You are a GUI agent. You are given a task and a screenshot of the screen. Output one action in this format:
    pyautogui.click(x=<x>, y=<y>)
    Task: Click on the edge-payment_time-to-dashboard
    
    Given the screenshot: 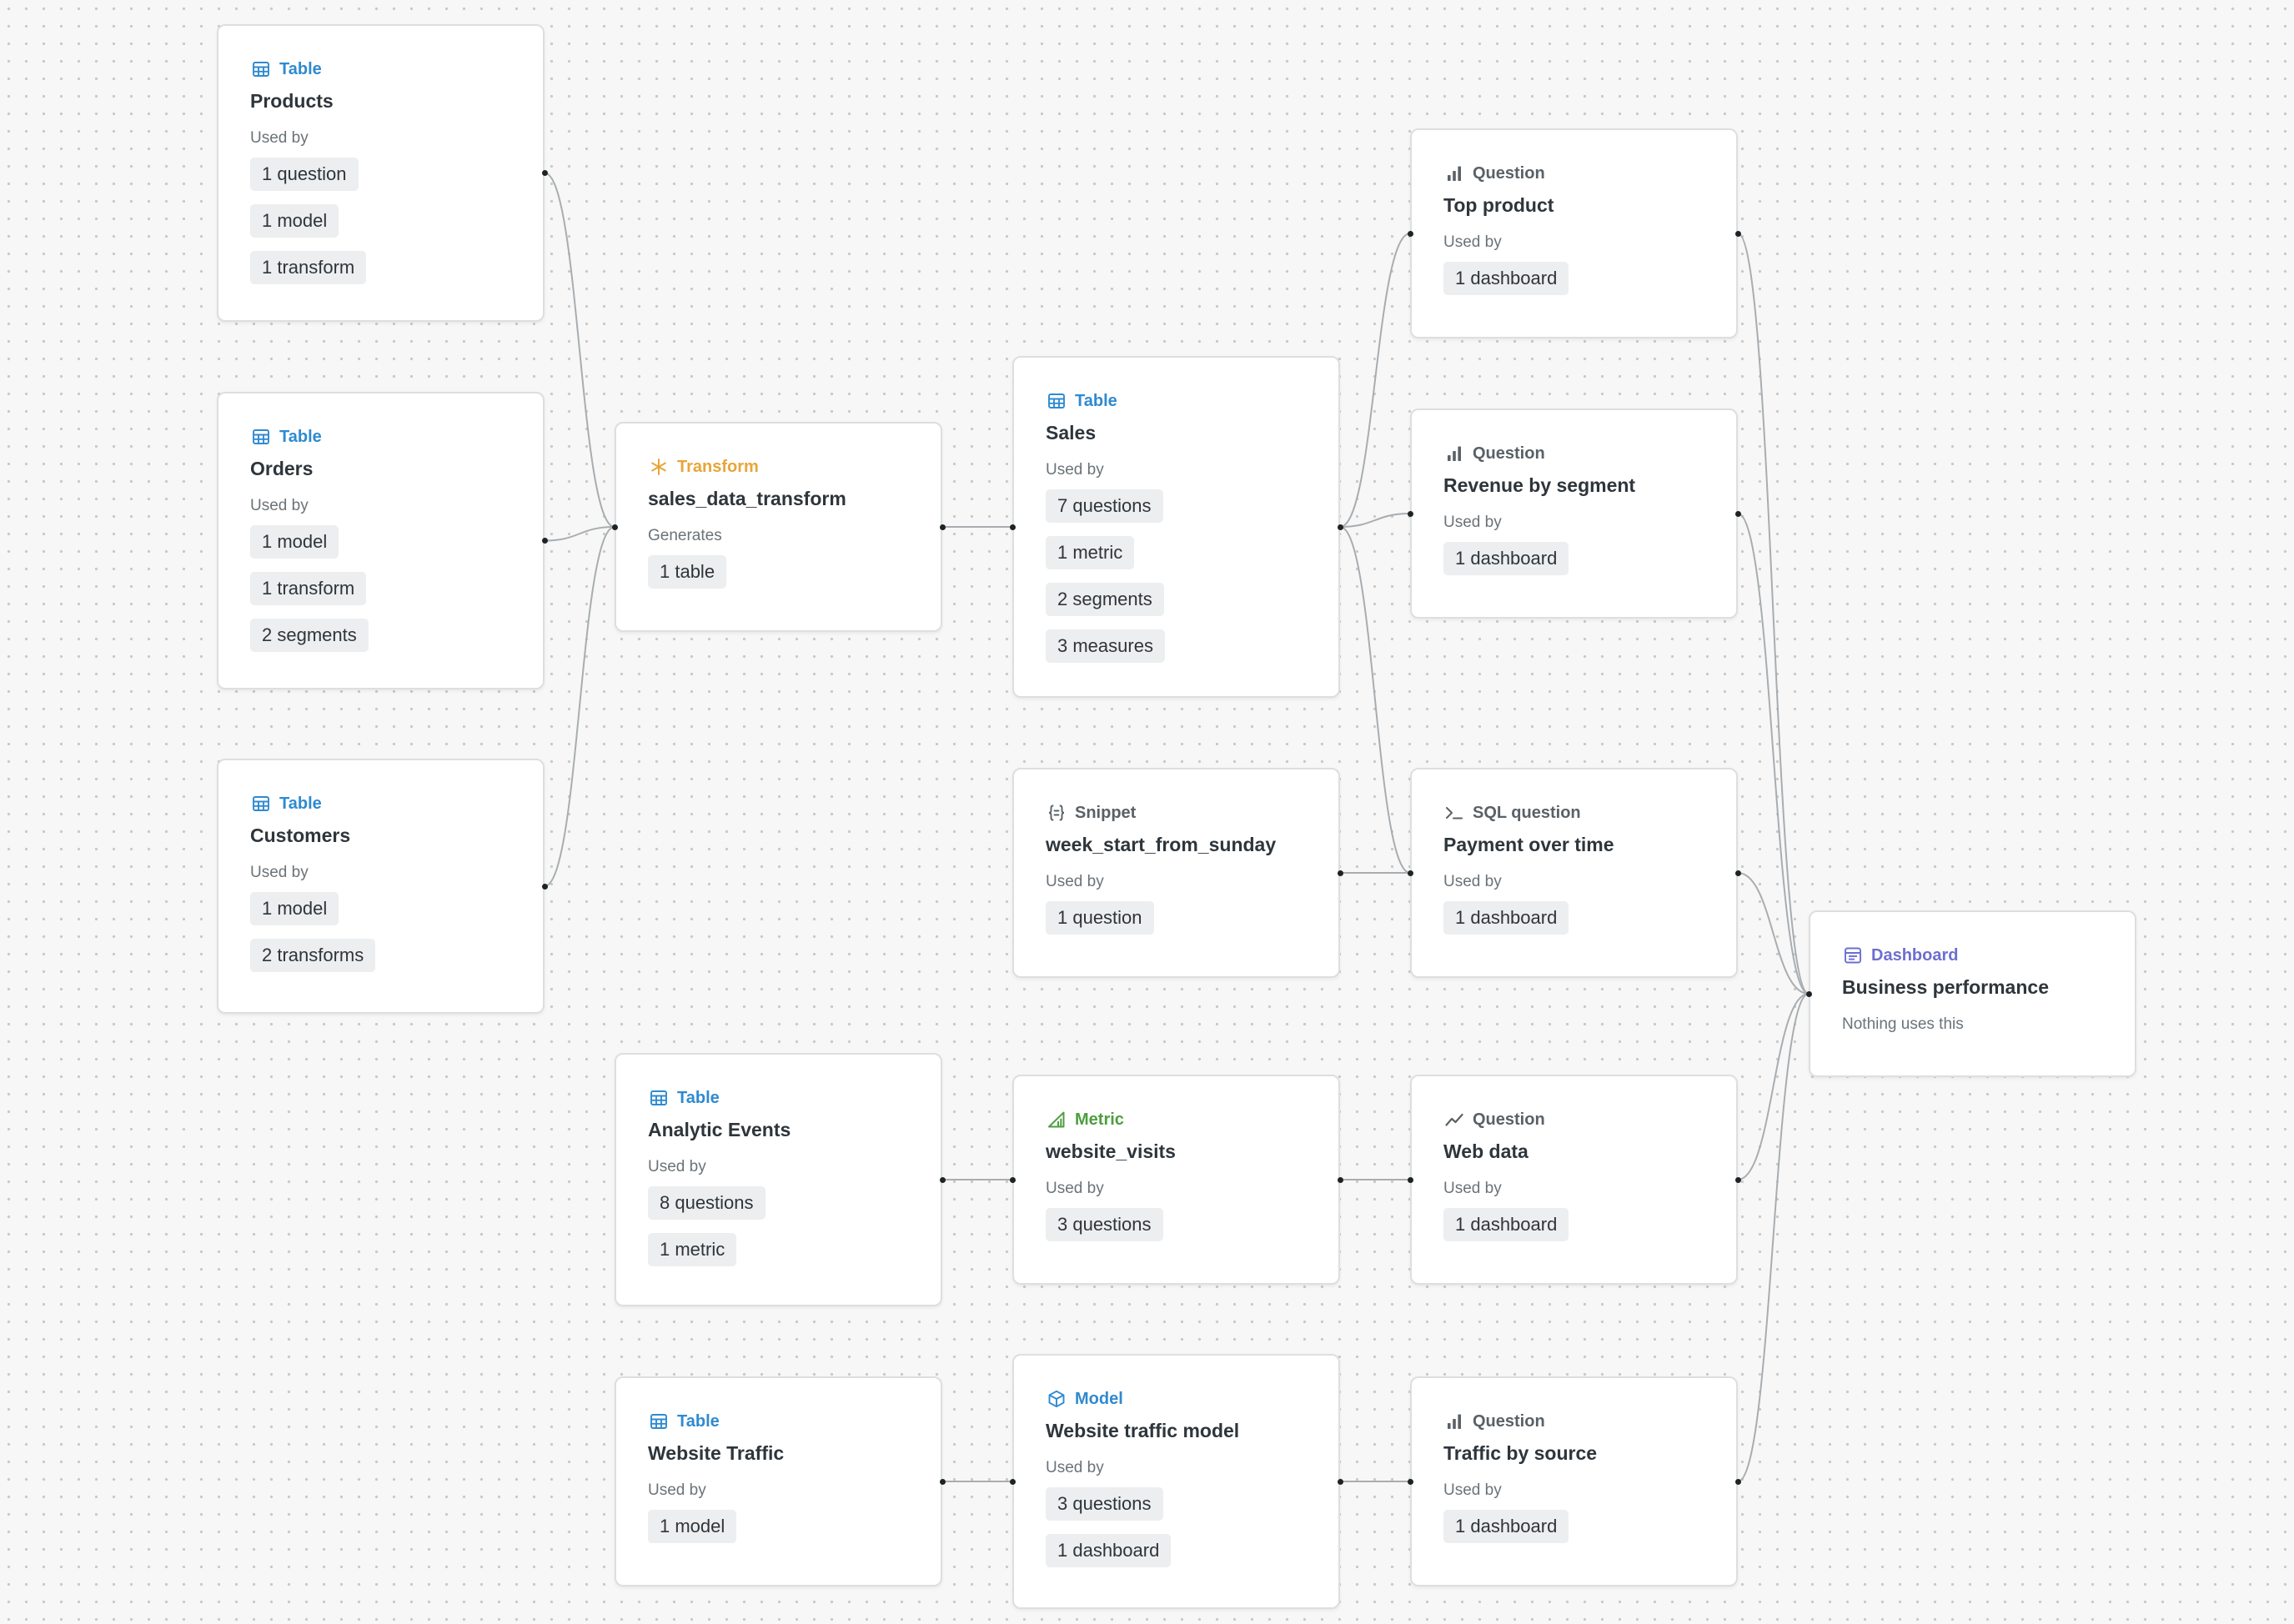 What is the action you would take?
    pyautogui.click(x=1773, y=934)
    